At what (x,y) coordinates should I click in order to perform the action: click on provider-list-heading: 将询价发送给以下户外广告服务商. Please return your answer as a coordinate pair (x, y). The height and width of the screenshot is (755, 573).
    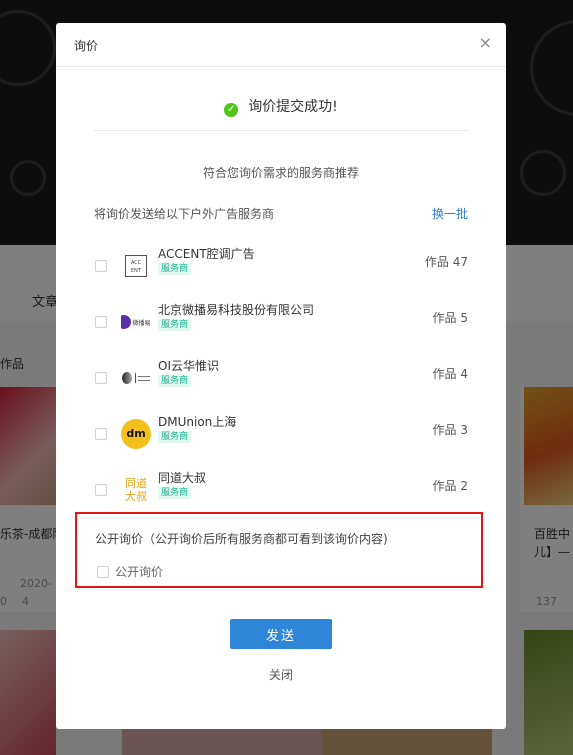
    Looking at the image, I should click on (184, 214).